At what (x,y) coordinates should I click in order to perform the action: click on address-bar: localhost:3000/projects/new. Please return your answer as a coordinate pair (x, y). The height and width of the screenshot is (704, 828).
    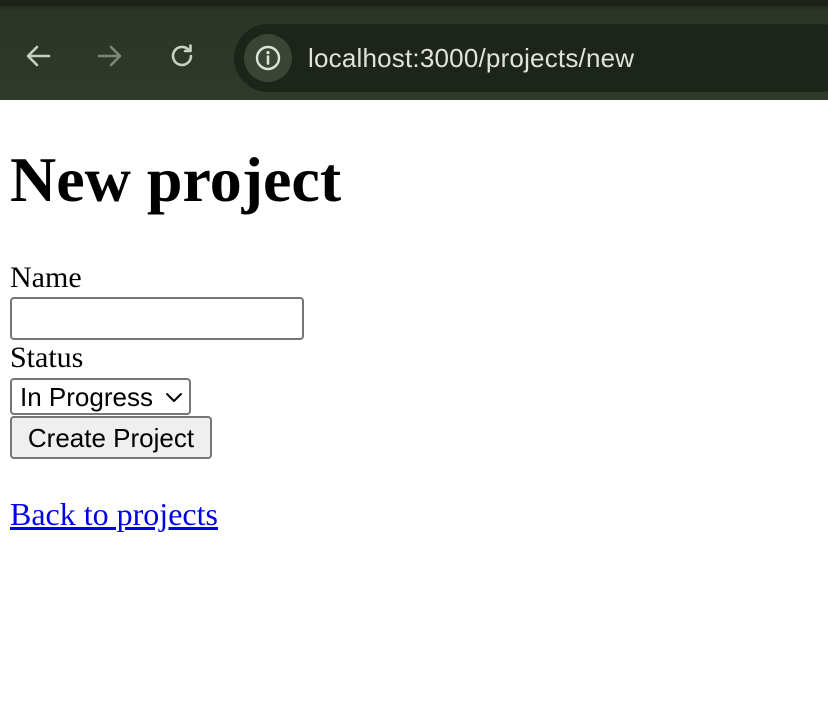
    Looking at the image, I should click on (531, 58).